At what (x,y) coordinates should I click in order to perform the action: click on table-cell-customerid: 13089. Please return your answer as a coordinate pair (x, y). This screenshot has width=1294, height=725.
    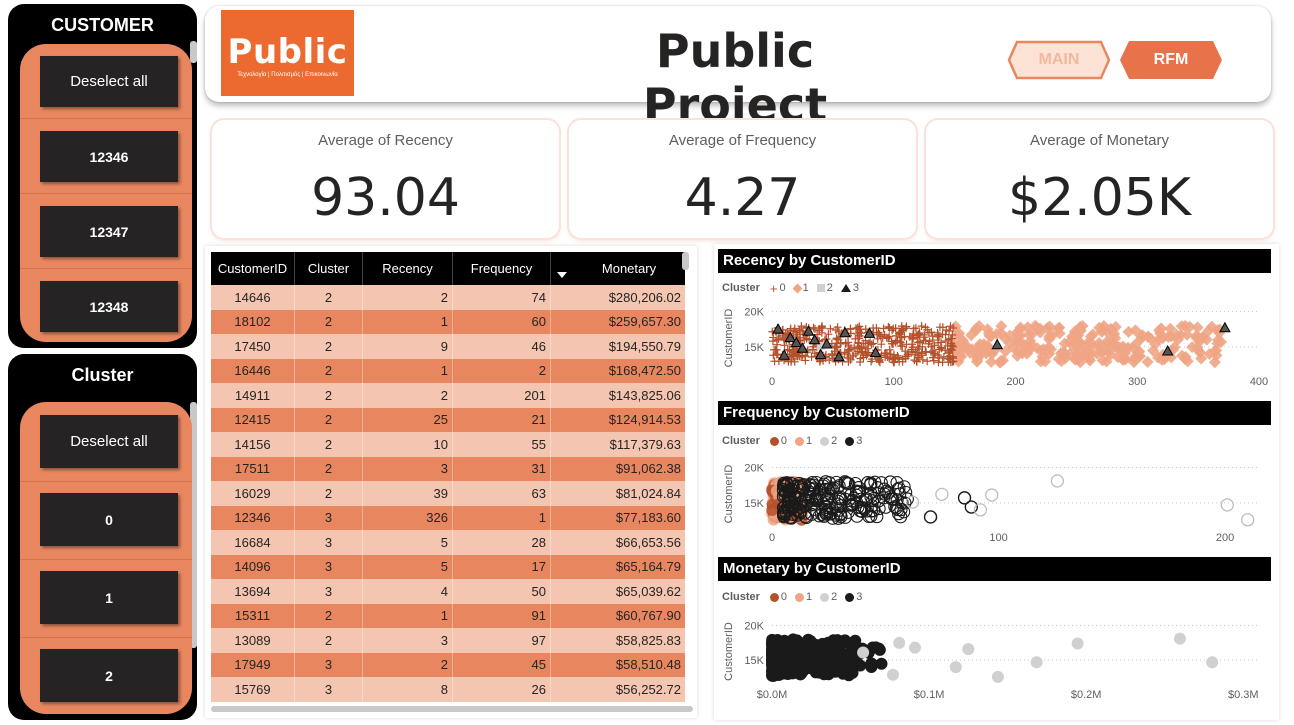
    Looking at the image, I should click on (253, 640).